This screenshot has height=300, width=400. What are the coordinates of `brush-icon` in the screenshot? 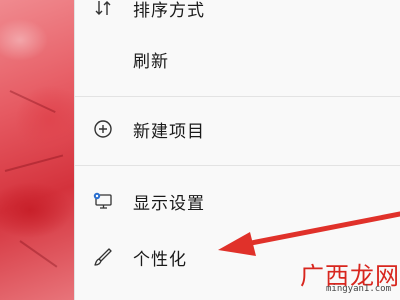 It's located at (103, 257).